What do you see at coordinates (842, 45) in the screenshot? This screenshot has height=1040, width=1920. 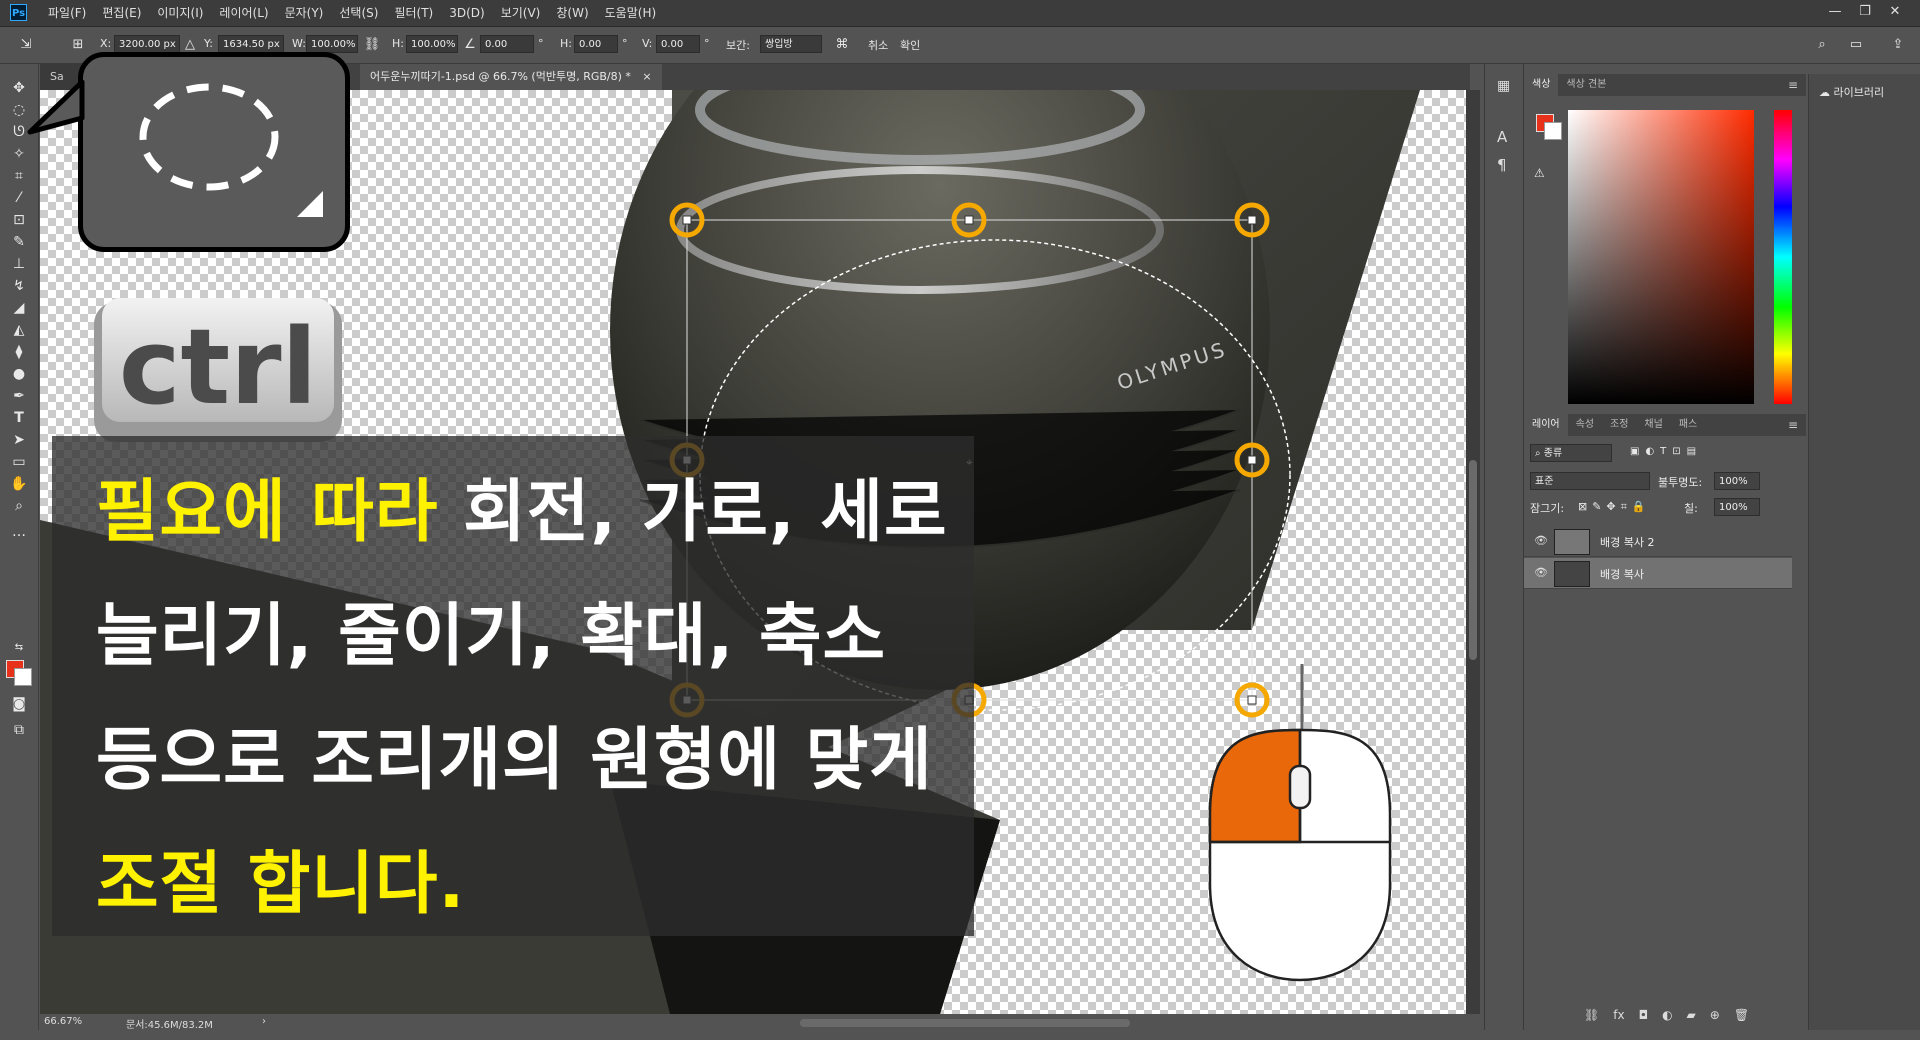 I see `warp-icon: ⌘` at bounding box center [842, 45].